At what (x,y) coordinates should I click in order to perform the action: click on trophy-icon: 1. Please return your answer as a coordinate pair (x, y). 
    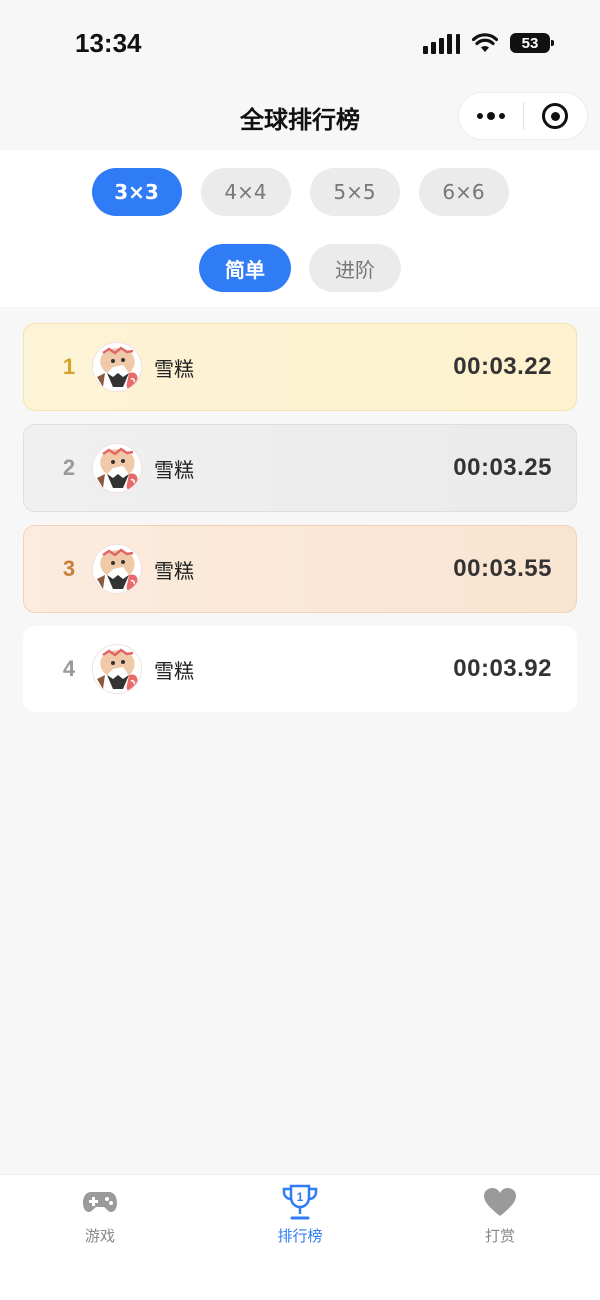
    Looking at the image, I should click on (300, 1202).